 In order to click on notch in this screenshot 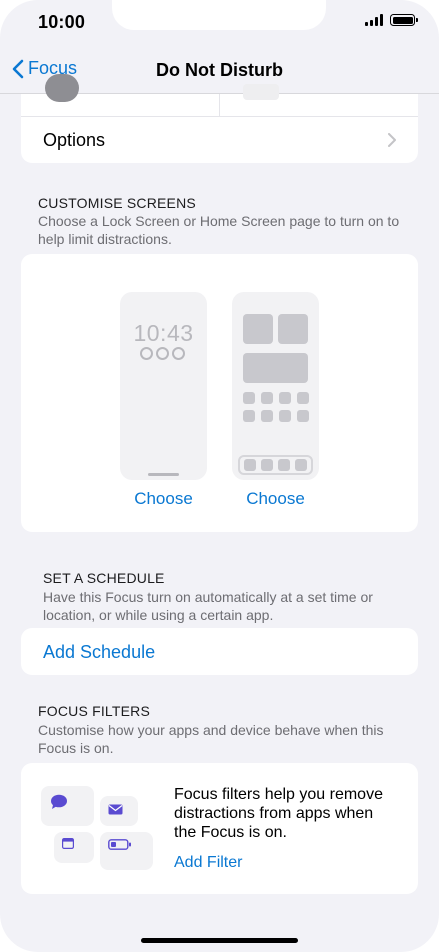, I will do `click(219, 15)`.